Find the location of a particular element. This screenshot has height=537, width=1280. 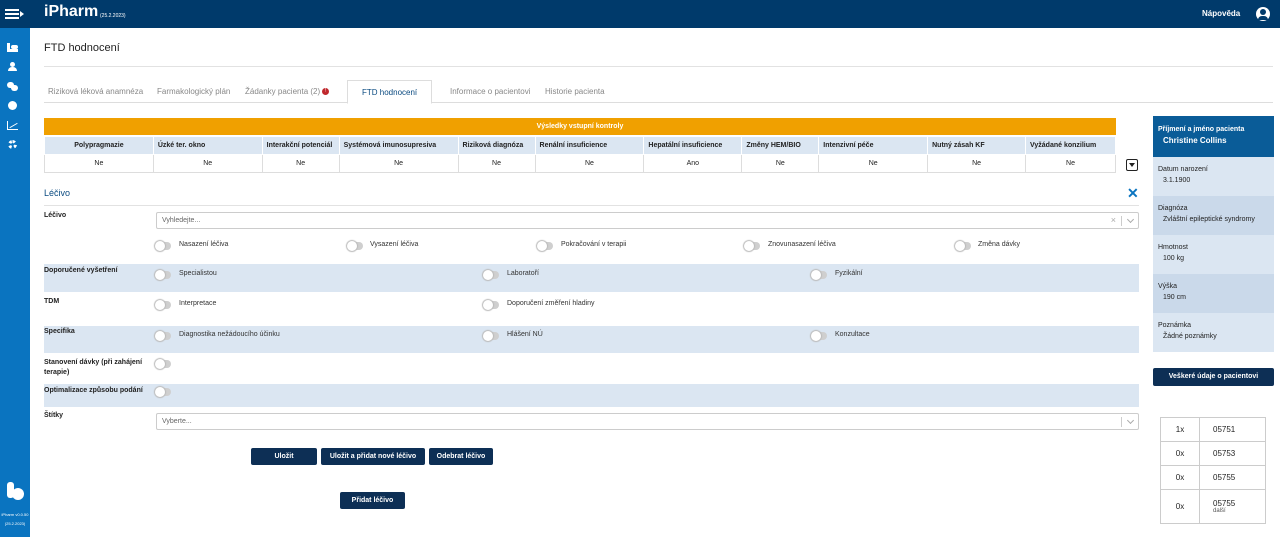

patient-dob: Datum narození 3.1.1900 is located at coordinates (1213, 176).